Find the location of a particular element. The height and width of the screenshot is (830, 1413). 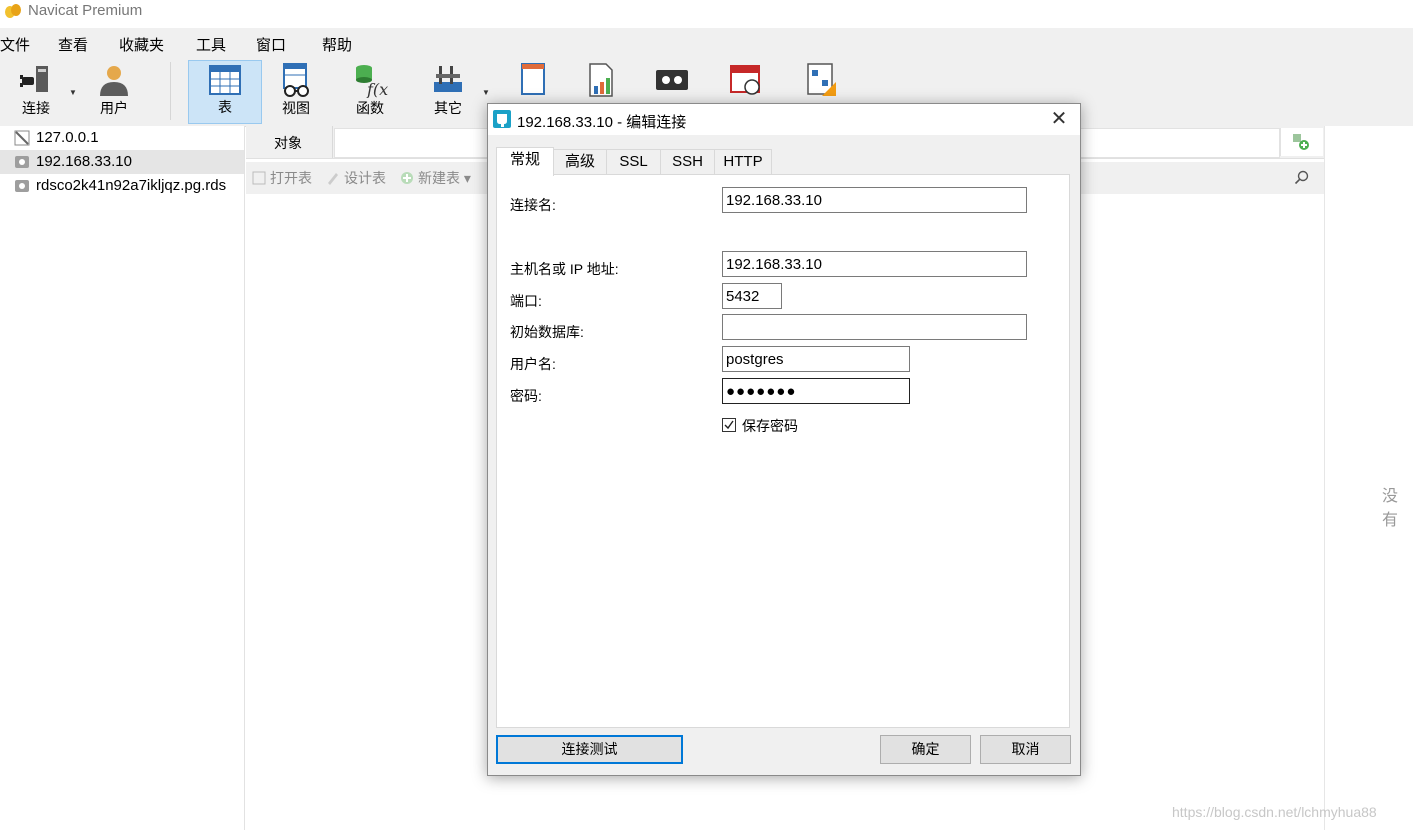

connection-name-label: 连接名: is located at coordinates (533, 205).